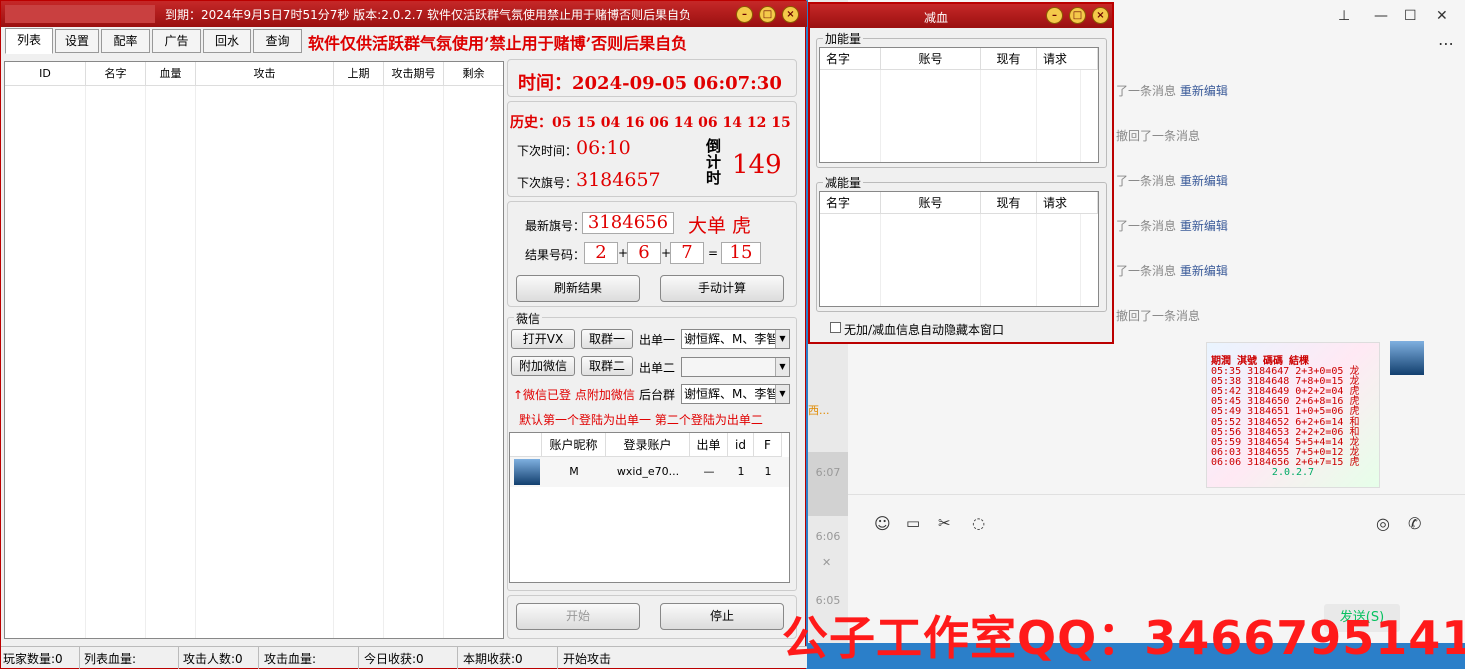  Describe the element at coordinates (607, 366) in the screenshot. I see `take-group2-button: 取群二` at that location.